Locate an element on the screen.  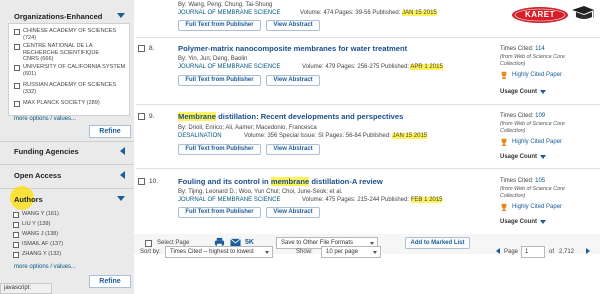
next-page-icon is located at coordinates (588, 251).